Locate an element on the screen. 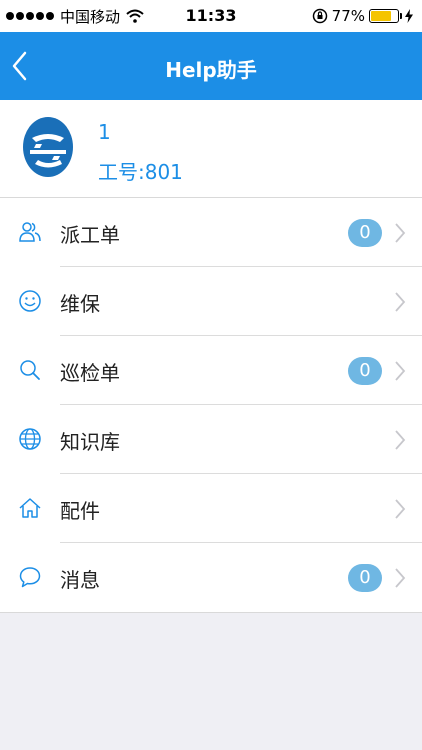  menu-item-label: 巡检单 is located at coordinates (90, 373).